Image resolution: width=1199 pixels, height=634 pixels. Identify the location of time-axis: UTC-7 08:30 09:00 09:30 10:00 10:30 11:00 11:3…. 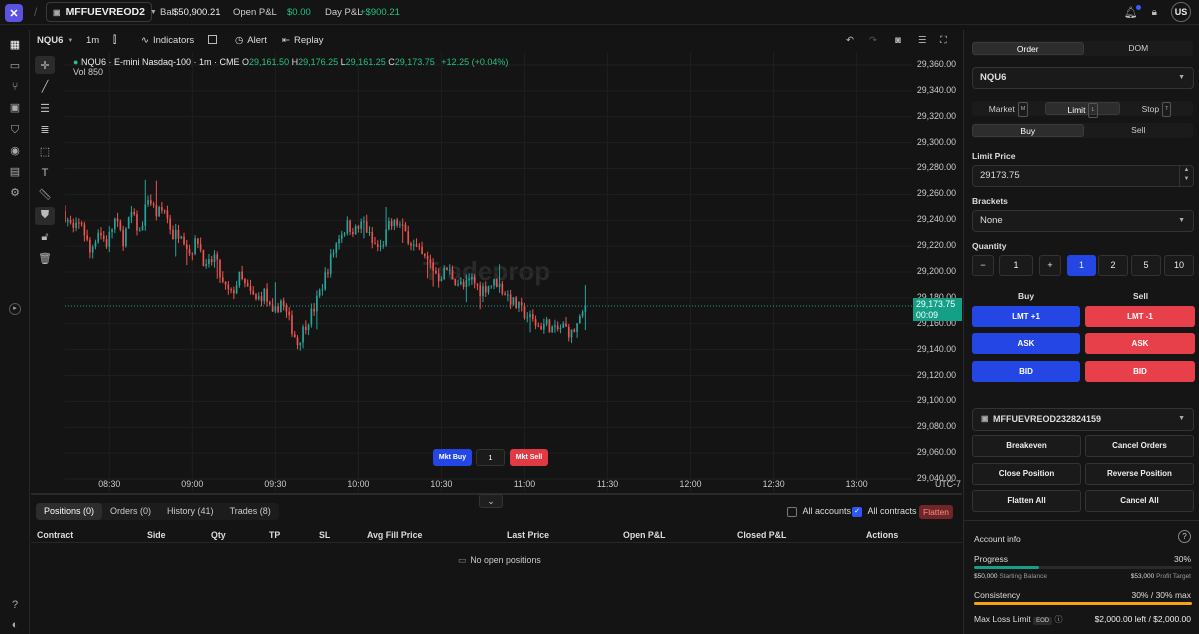
(496, 484).